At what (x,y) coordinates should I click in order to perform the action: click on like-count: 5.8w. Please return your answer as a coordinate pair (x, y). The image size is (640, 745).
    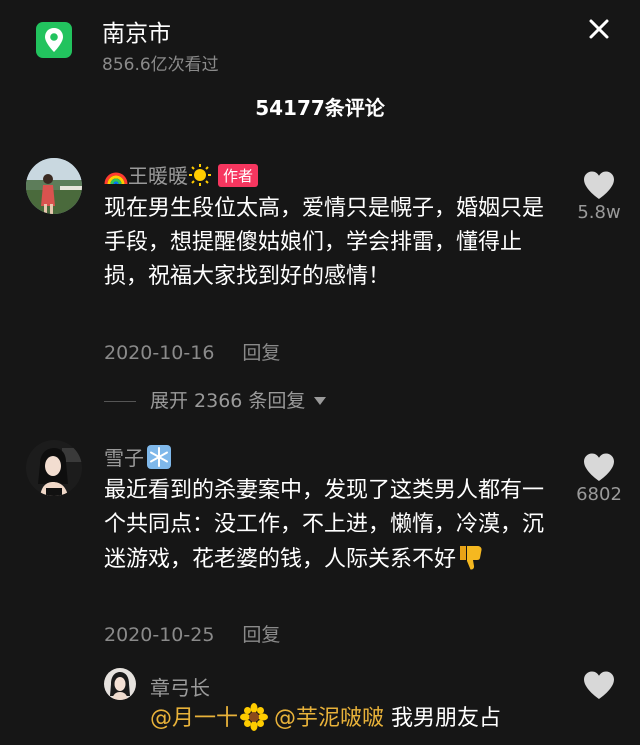
    Looking at the image, I should click on (599, 212).